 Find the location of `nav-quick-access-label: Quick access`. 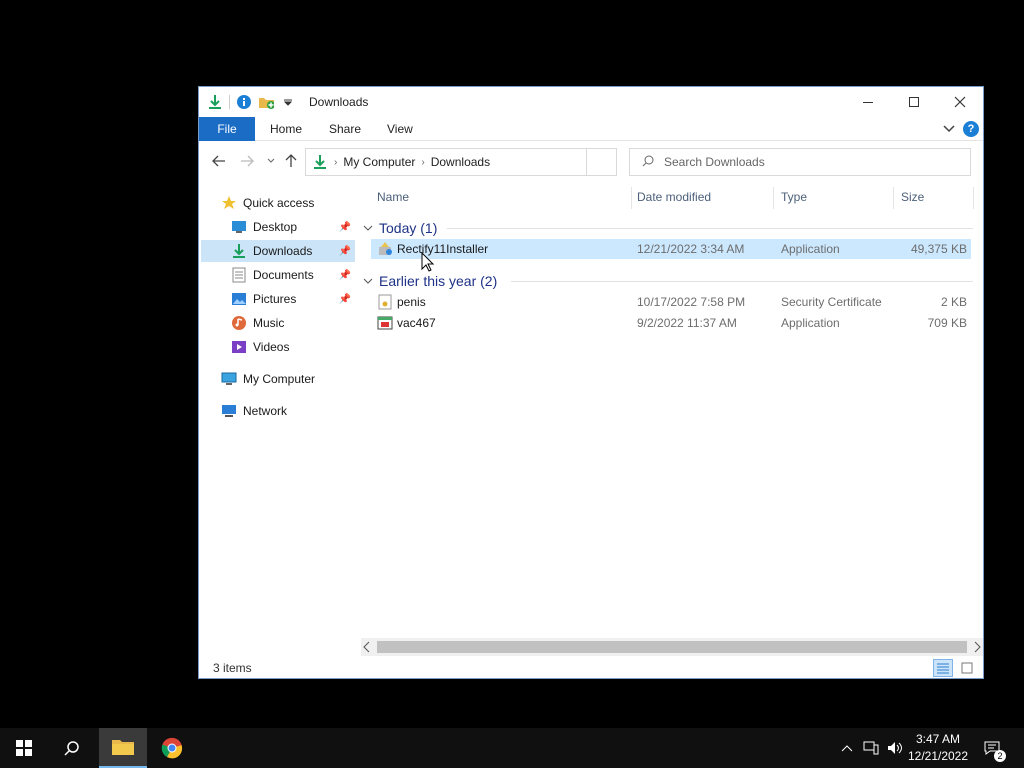

nav-quick-access-label: Quick access is located at coordinates (279, 203).